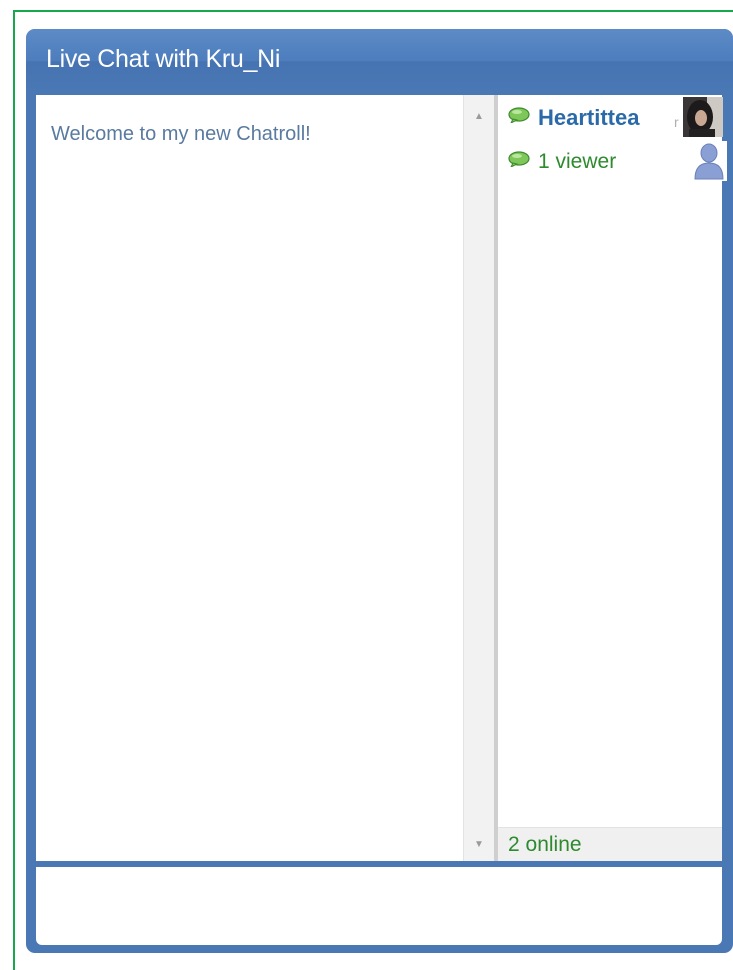 Image resolution: width=733 pixels, height=970 pixels. I want to click on message-item: Welcome to my new Chatroll!, so click(181, 134).